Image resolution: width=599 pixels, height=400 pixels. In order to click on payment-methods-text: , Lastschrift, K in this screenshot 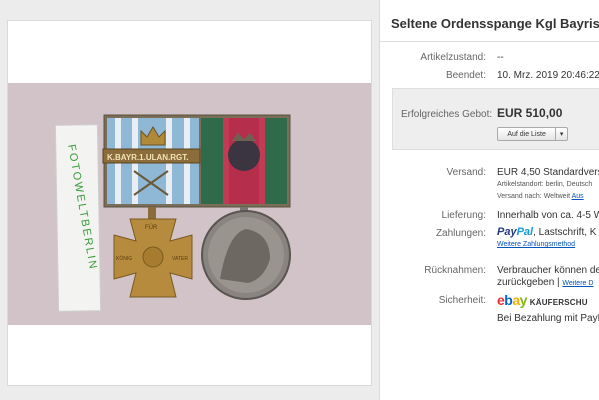, I will do `click(565, 232)`.